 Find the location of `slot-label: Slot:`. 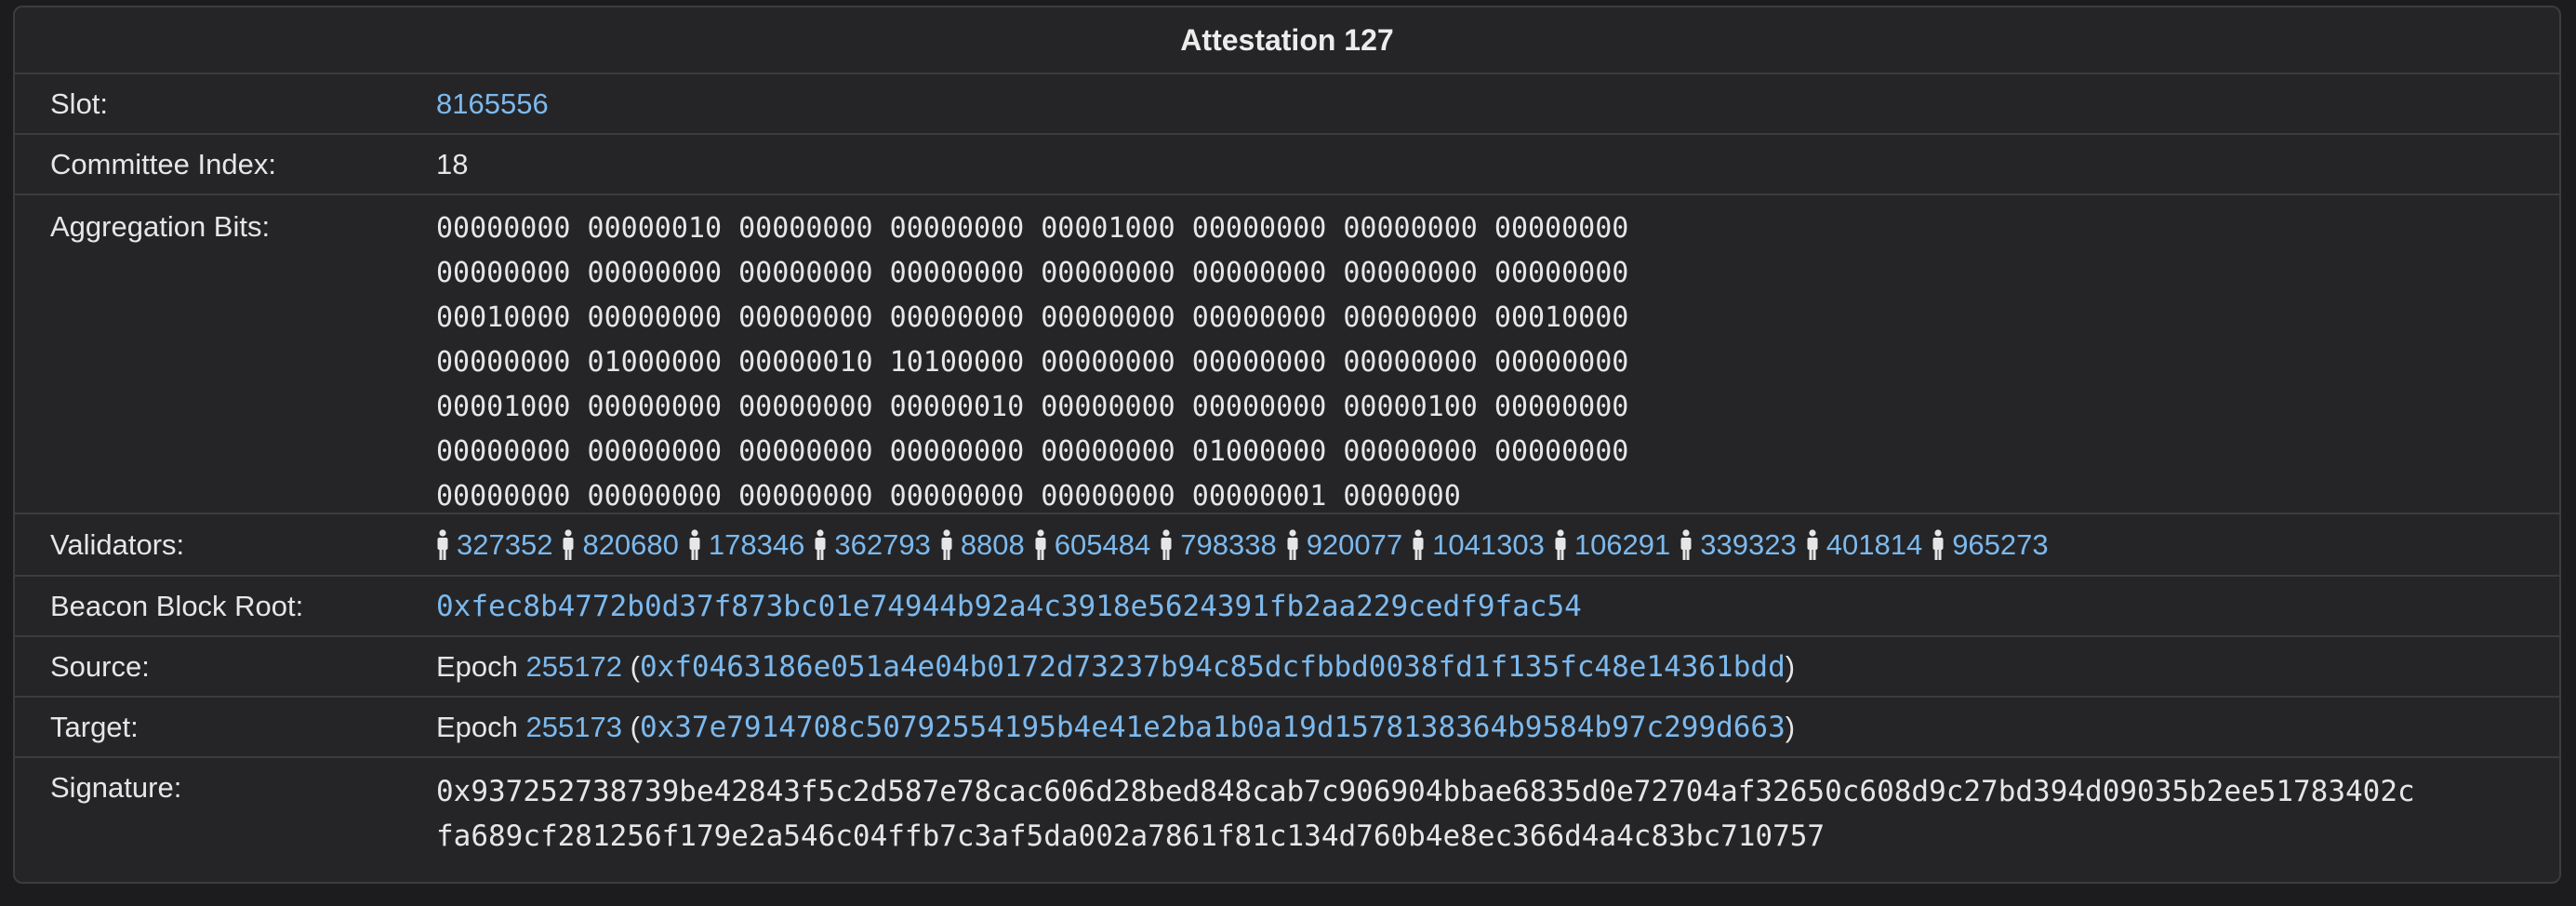

slot-label: Slot: is located at coordinates (79, 103).